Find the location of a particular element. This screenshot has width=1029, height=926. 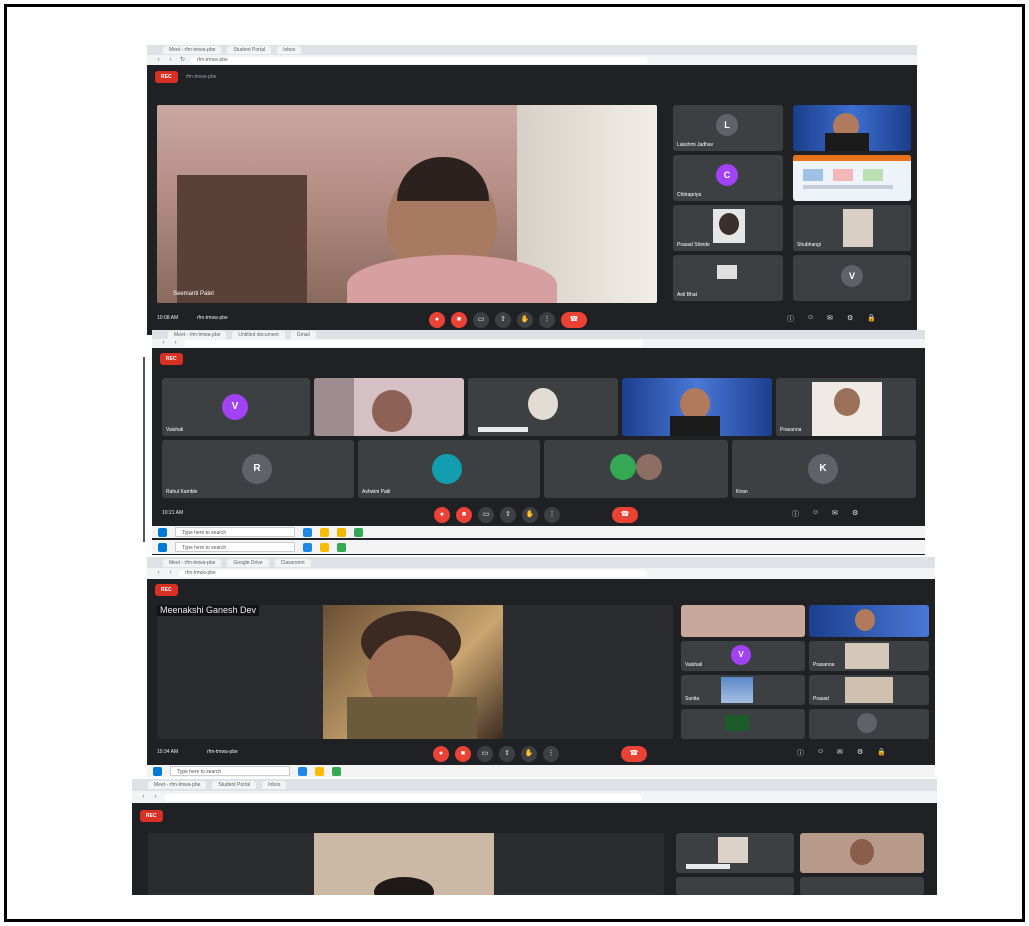

main-speaker-video: Seemanti Patel is located at coordinates (407, 204).